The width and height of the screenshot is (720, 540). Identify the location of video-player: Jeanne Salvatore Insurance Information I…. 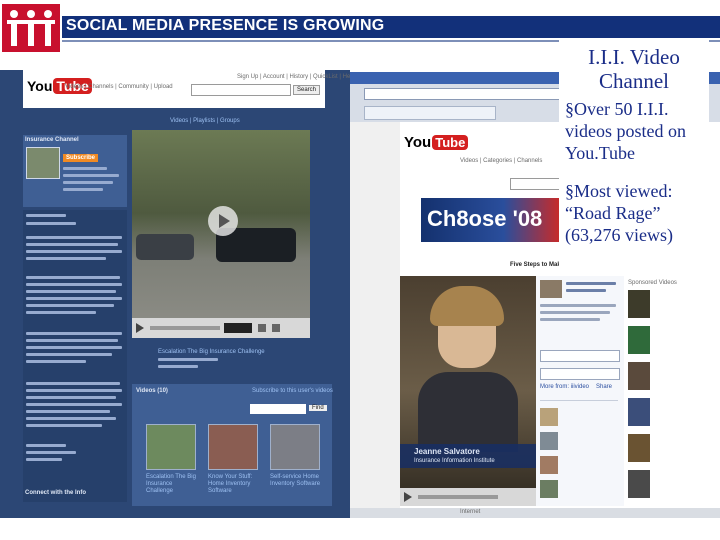
(468, 391).